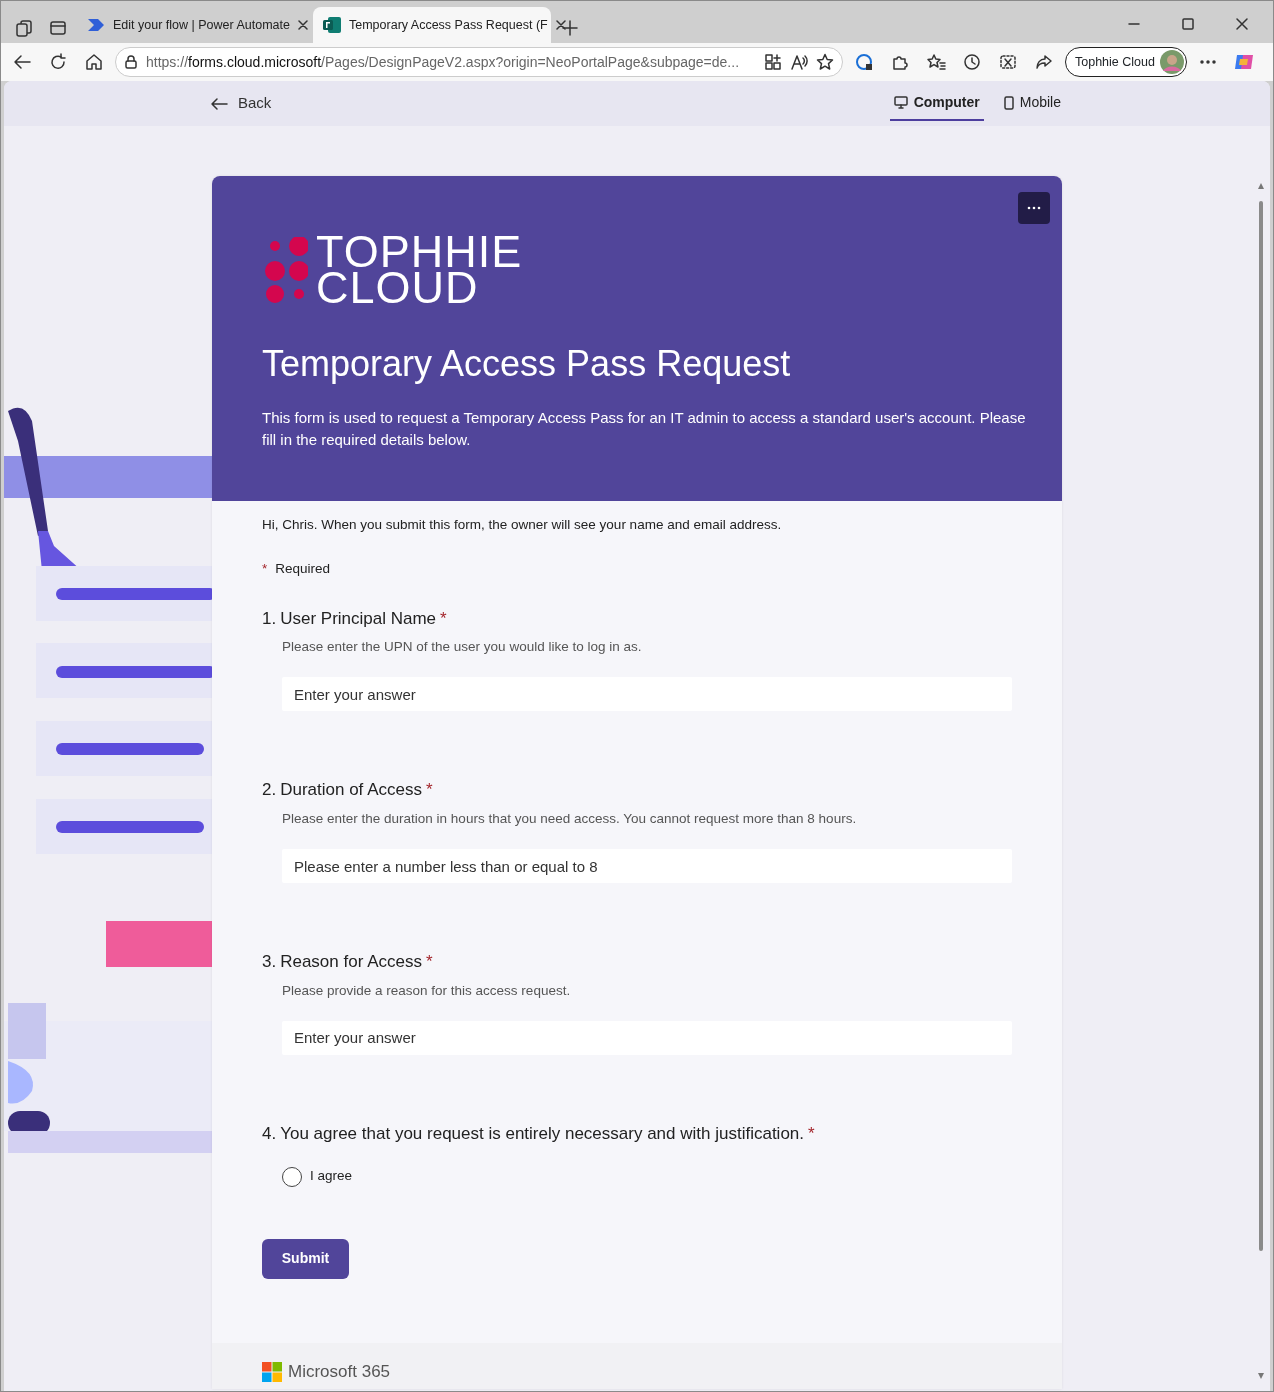  Describe the element at coordinates (22, 62) in the screenshot. I see `back-icon` at that location.